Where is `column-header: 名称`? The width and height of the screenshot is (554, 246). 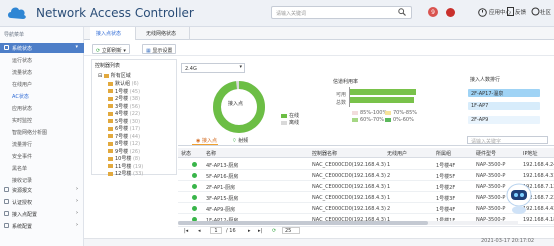
column-header: 名称 is located at coordinates (211, 153).